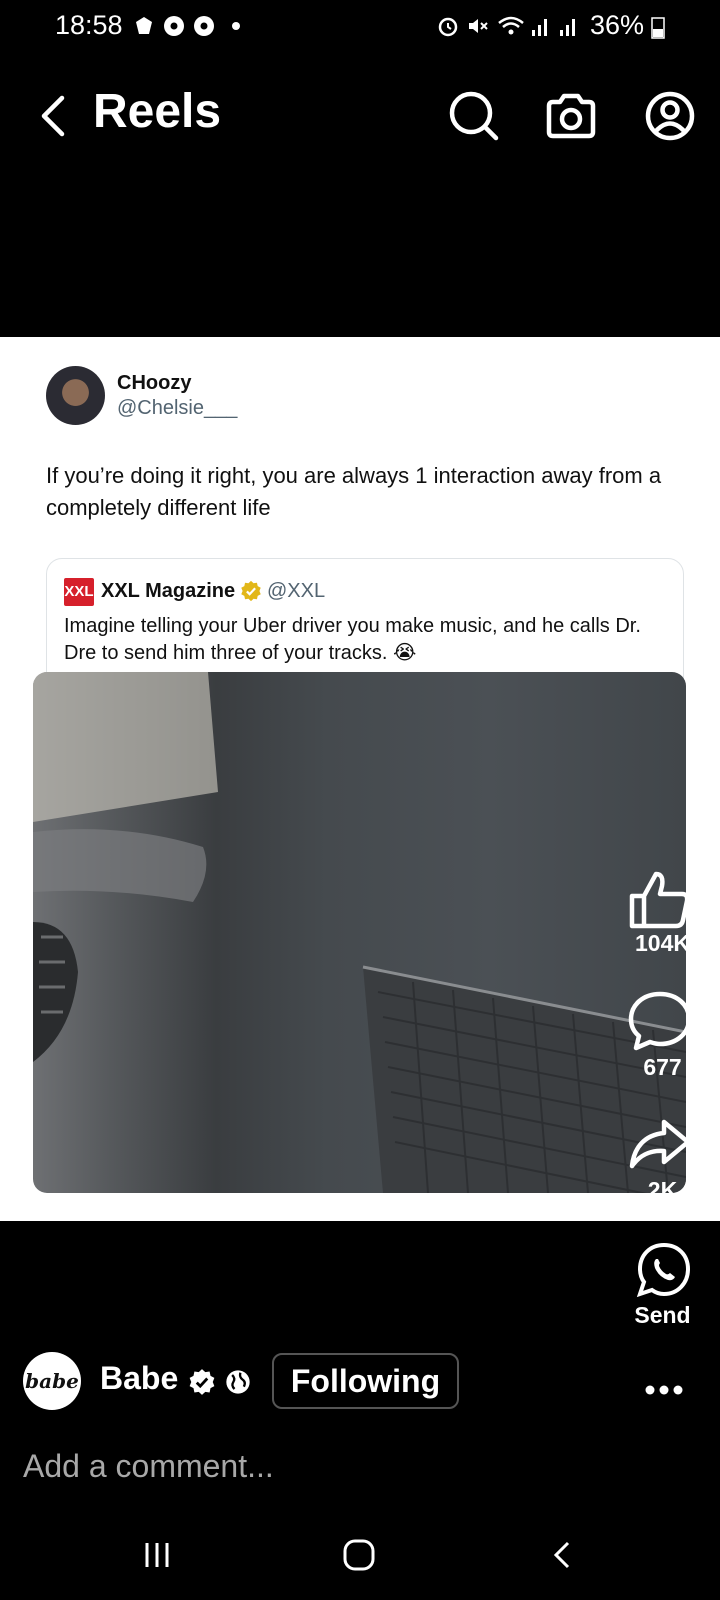  What do you see at coordinates (448, 27) in the screenshot?
I see `alarm-icon` at bounding box center [448, 27].